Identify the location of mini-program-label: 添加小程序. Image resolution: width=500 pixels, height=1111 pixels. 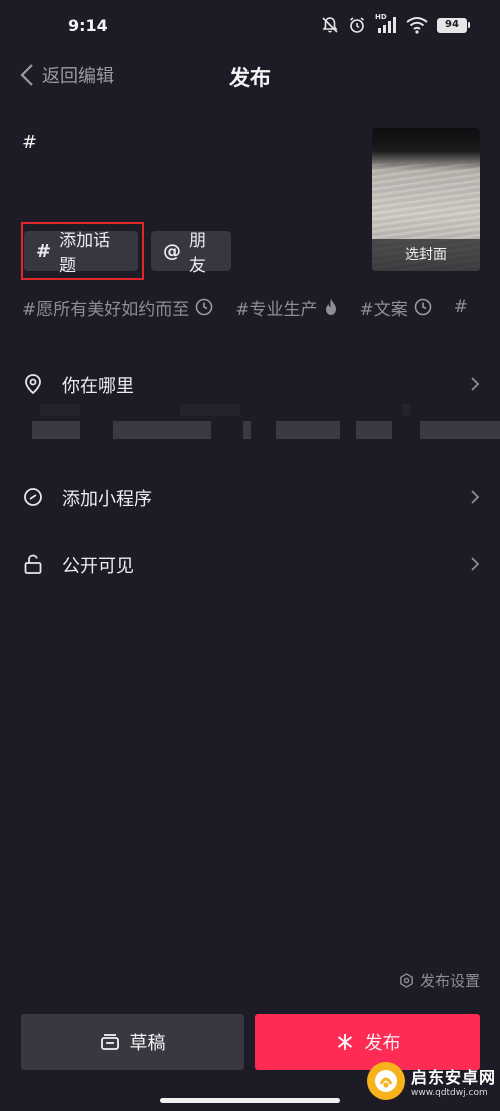
(107, 499).